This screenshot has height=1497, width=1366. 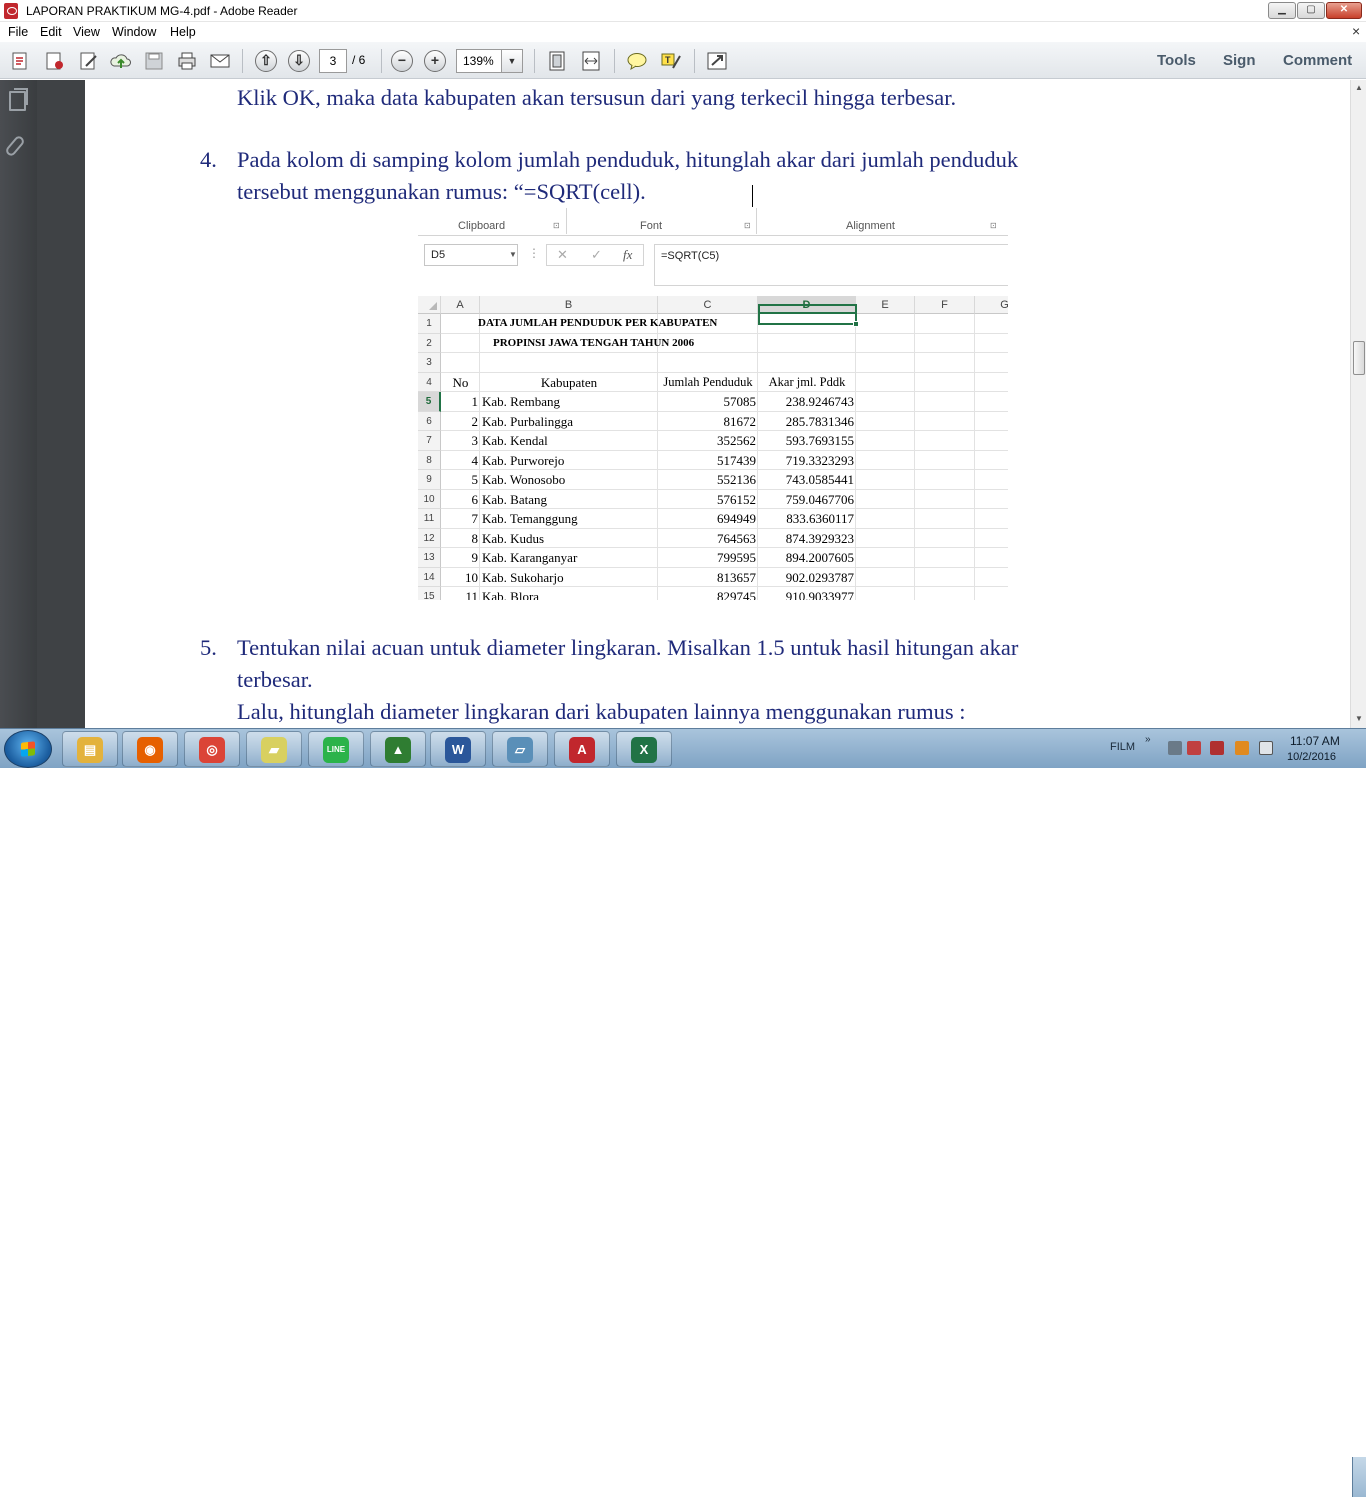 What do you see at coordinates (121, 61) in the screenshot?
I see `upload-cloud-icon` at bounding box center [121, 61].